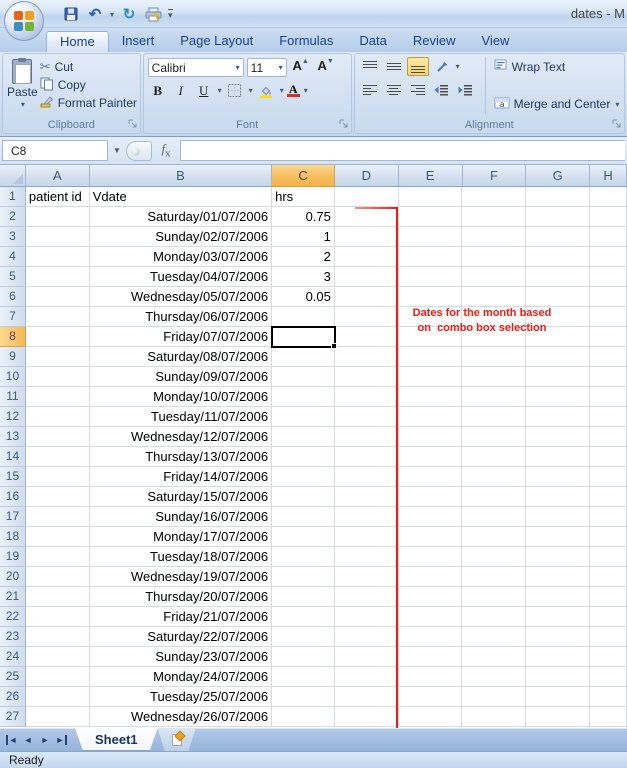 The height and width of the screenshot is (768, 627). What do you see at coordinates (608, 337) in the screenshot?
I see `cell-H8` at bounding box center [608, 337].